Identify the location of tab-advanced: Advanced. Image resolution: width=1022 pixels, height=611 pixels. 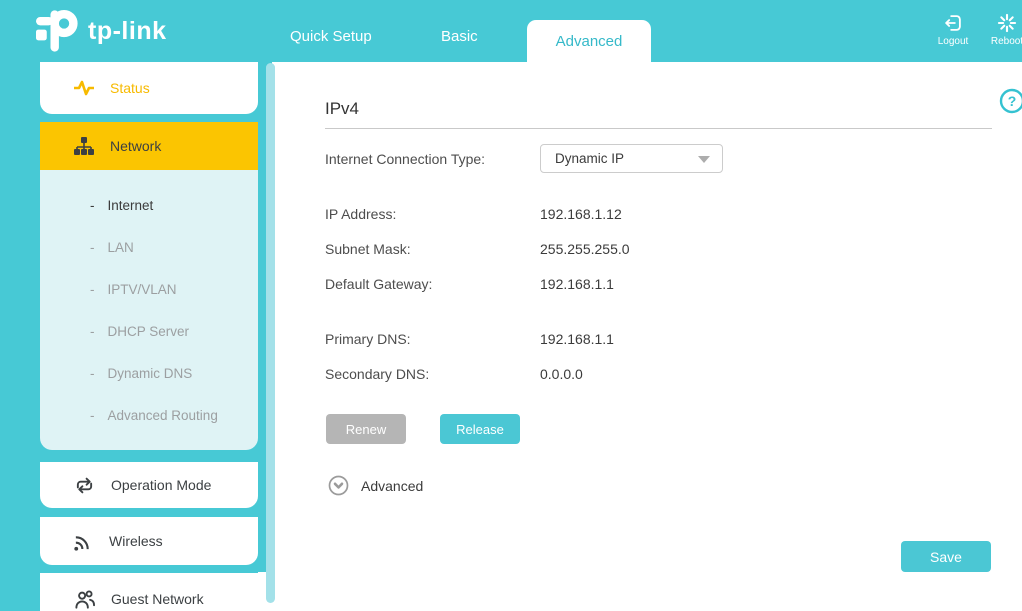
(589, 41).